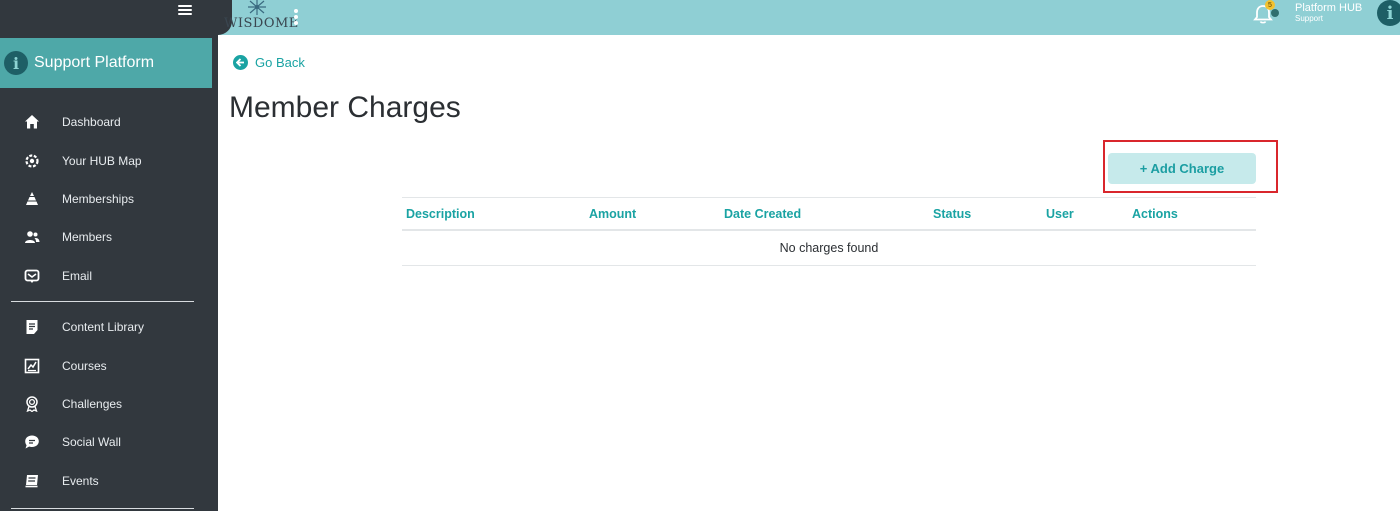 The height and width of the screenshot is (511, 1400). What do you see at coordinates (1182, 168) in the screenshot?
I see `add-charge-button: + Add Charge` at bounding box center [1182, 168].